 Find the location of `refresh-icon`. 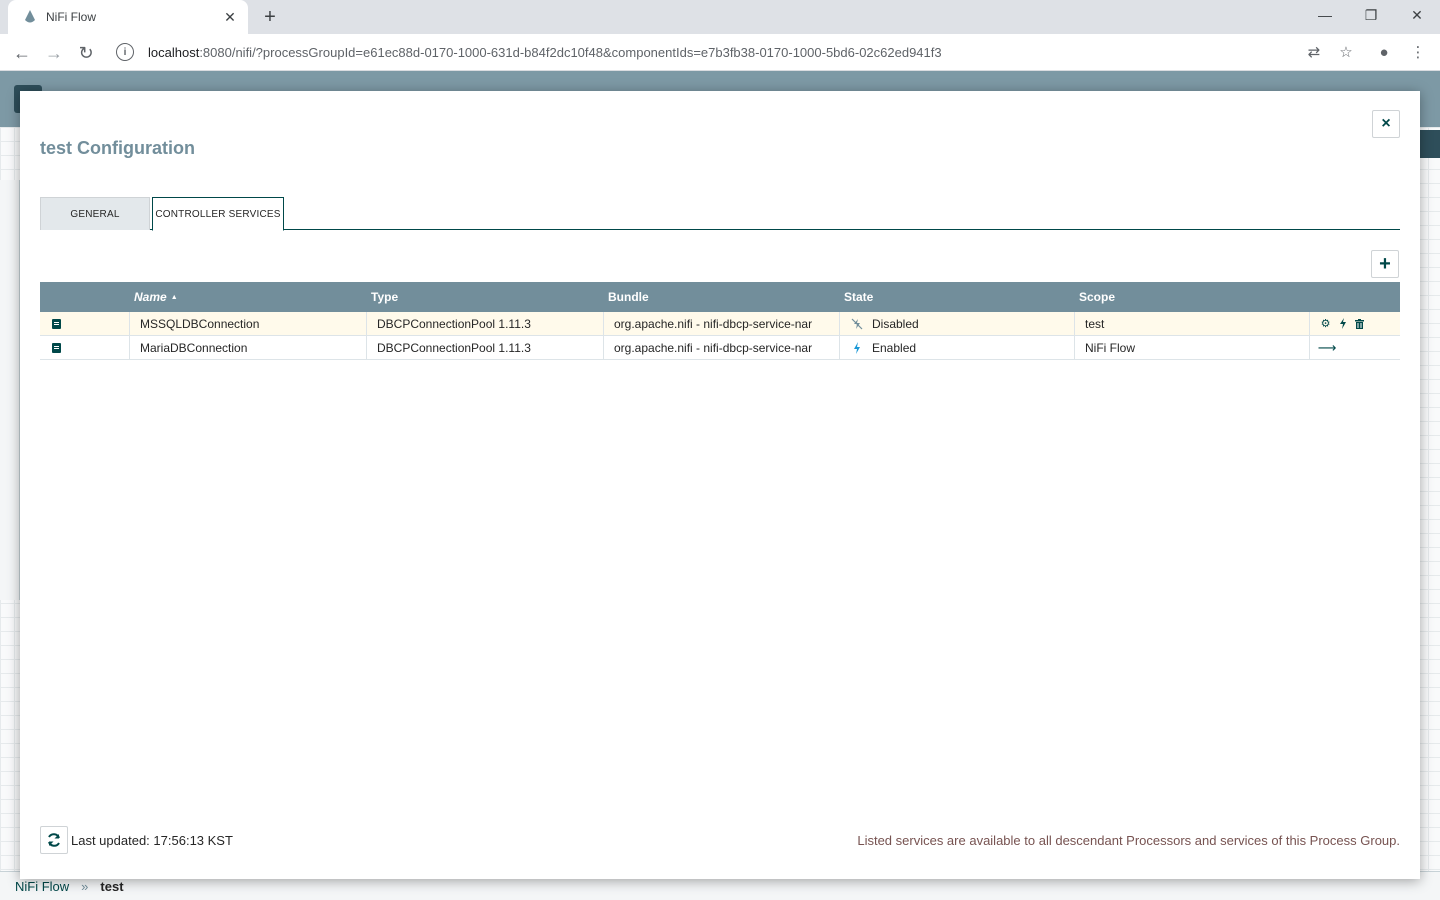

refresh-icon is located at coordinates (54, 840).